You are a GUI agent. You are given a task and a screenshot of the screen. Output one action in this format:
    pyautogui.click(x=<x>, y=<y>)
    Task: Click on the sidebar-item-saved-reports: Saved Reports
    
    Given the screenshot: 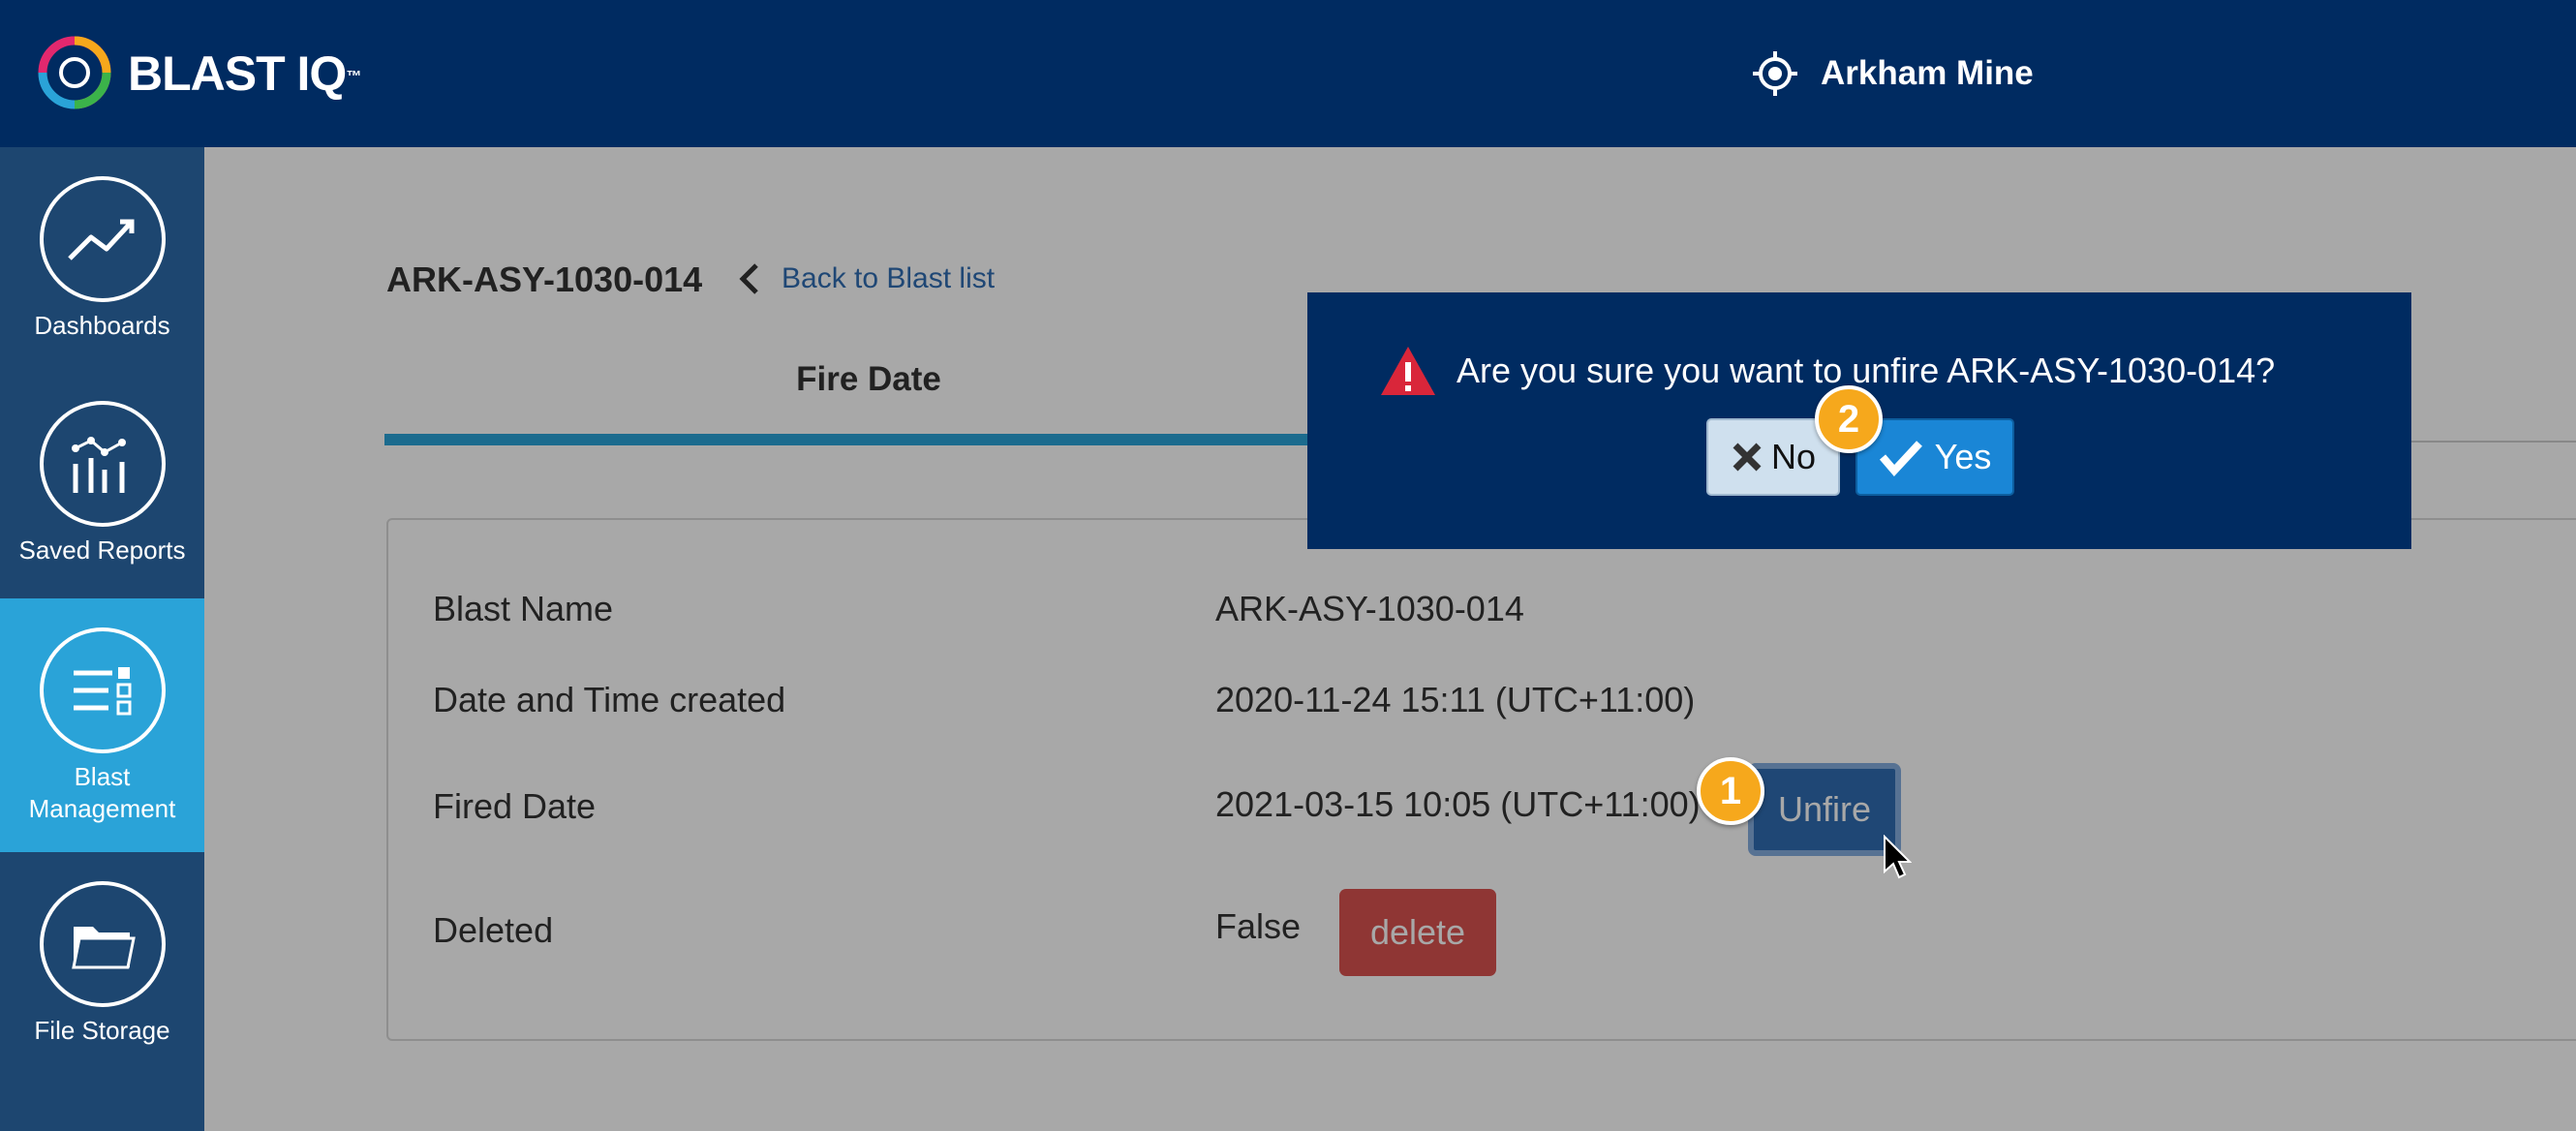 What is the action you would take?
    pyautogui.click(x=102, y=507)
    